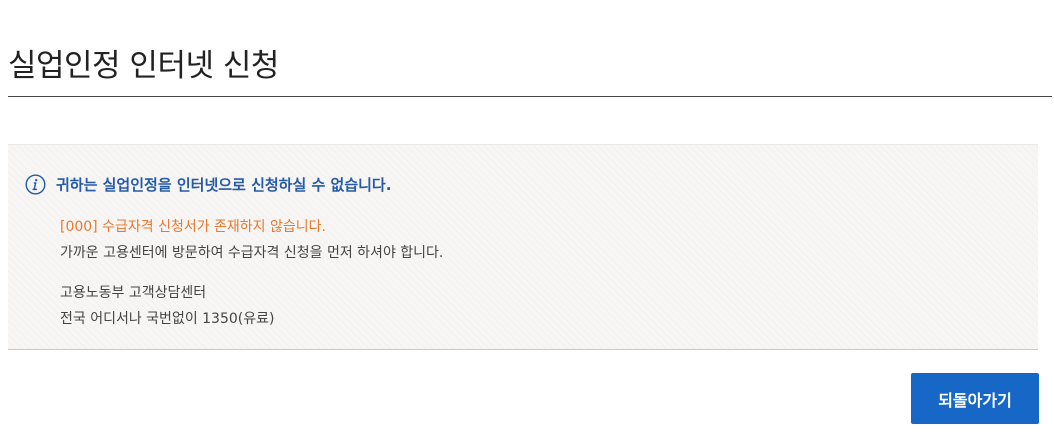 The image size is (1054, 441). Describe the element at coordinates (975, 398) in the screenshot. I see `back-button: 되돌아가기` at that location.